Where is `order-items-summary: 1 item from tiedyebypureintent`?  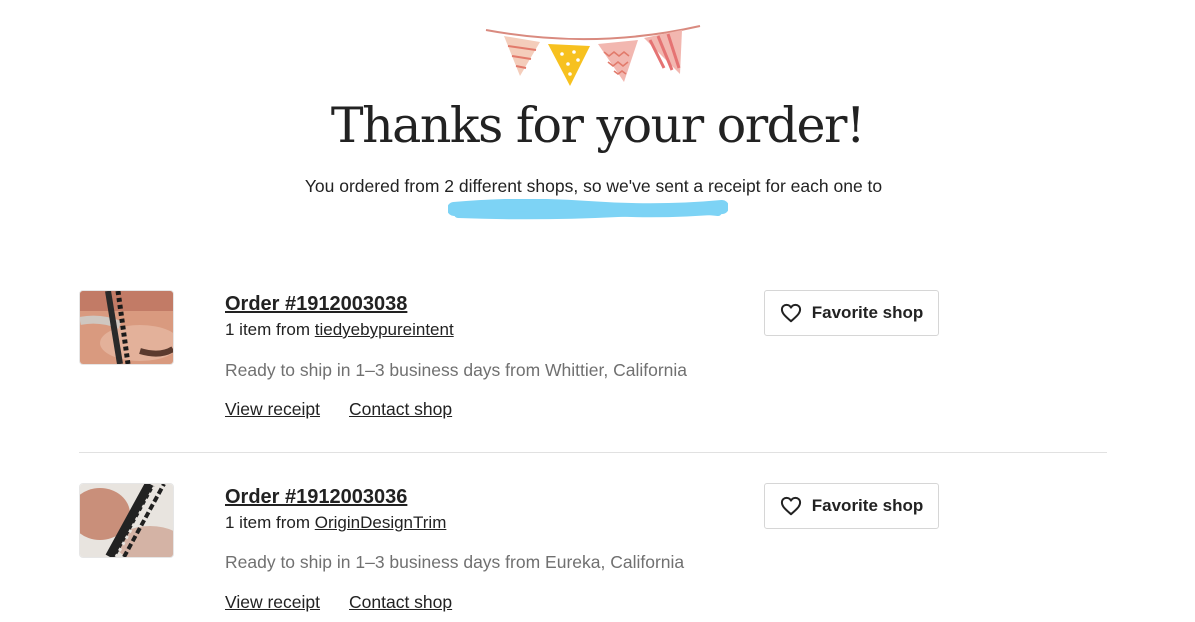 order-items-summary: 1 item from tiedyebypureintent is located at coordinates (339, 330).